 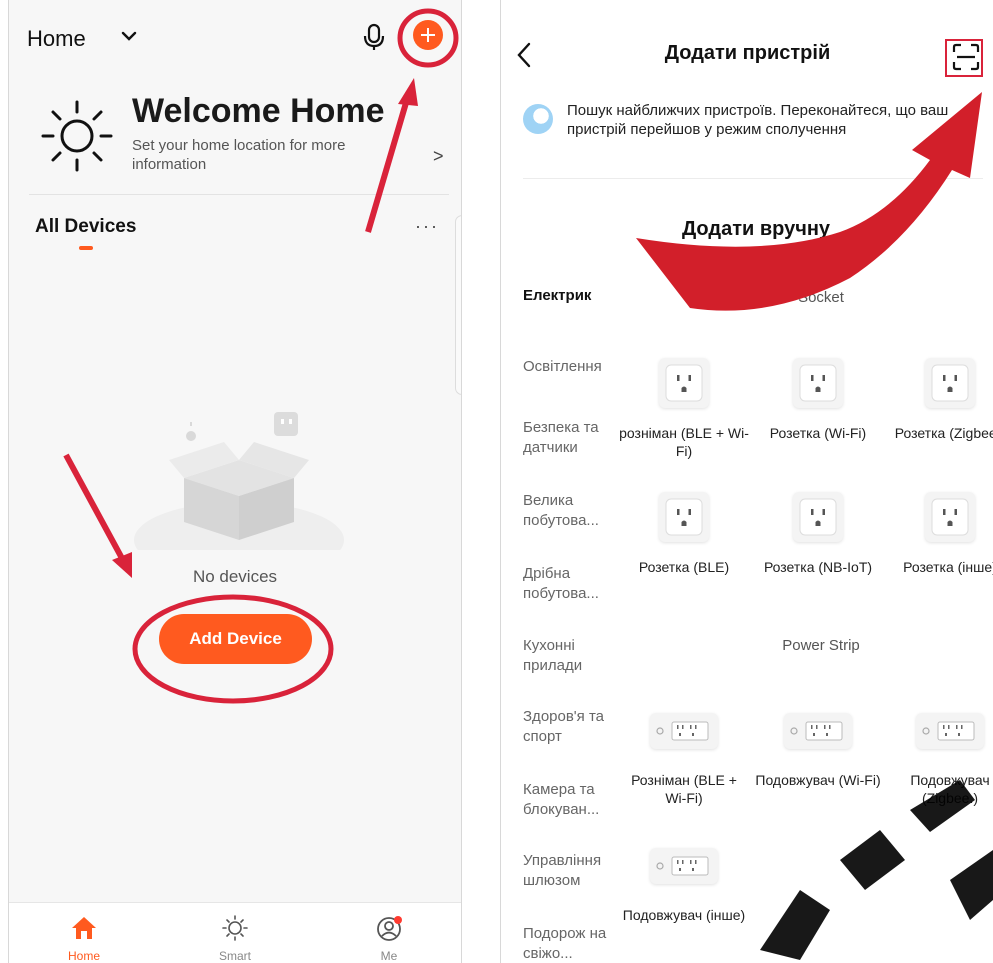 What do you see at coordinates (818, 567) in the screenshot?
I see `device-label: Розетка (NB-IoT)` at bounding box center [818, 567].